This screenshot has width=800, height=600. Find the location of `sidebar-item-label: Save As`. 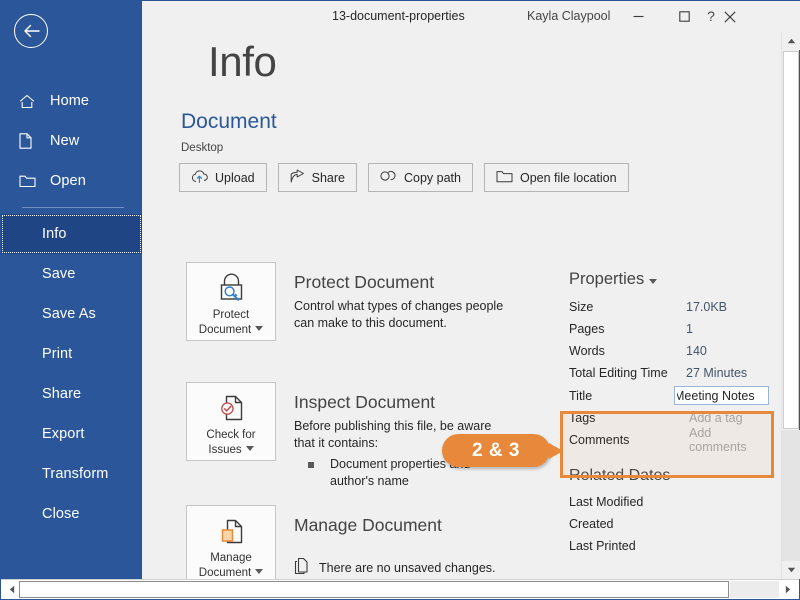

sidebar-item-label: Save As is located at coordinates (69, 314).